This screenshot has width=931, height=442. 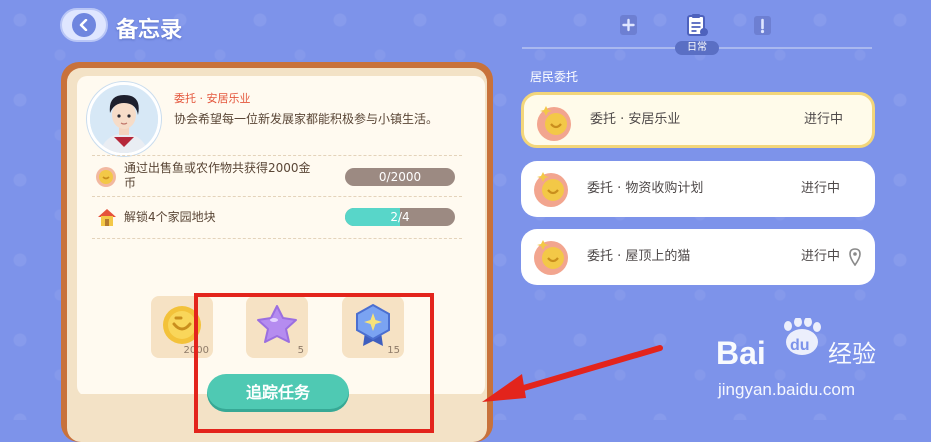 What do you see at coordinates (639, 256) in the screenshot?
I see `quest-list-item-name: 委托 · 屋顶上的猫` at bounding box center [639, 256].